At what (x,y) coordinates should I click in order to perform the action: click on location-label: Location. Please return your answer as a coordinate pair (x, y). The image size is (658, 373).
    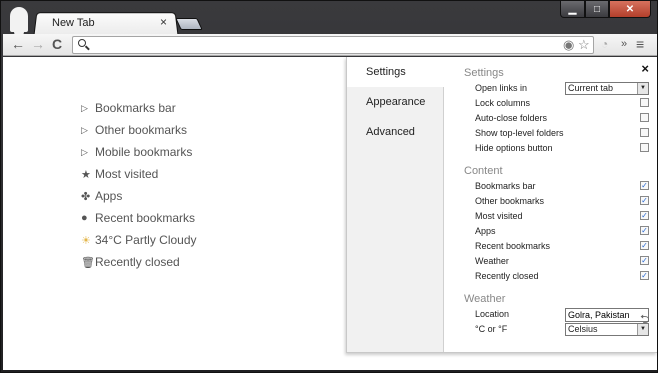
    Looking at the image, I should click on (492, 314).